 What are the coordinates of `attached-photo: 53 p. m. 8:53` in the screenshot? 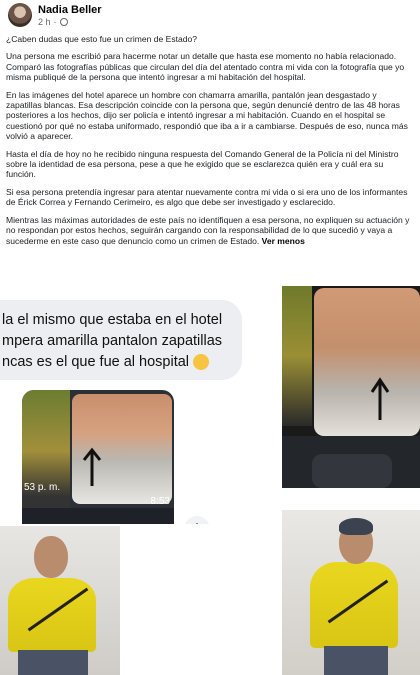 It's located at (98, 457).